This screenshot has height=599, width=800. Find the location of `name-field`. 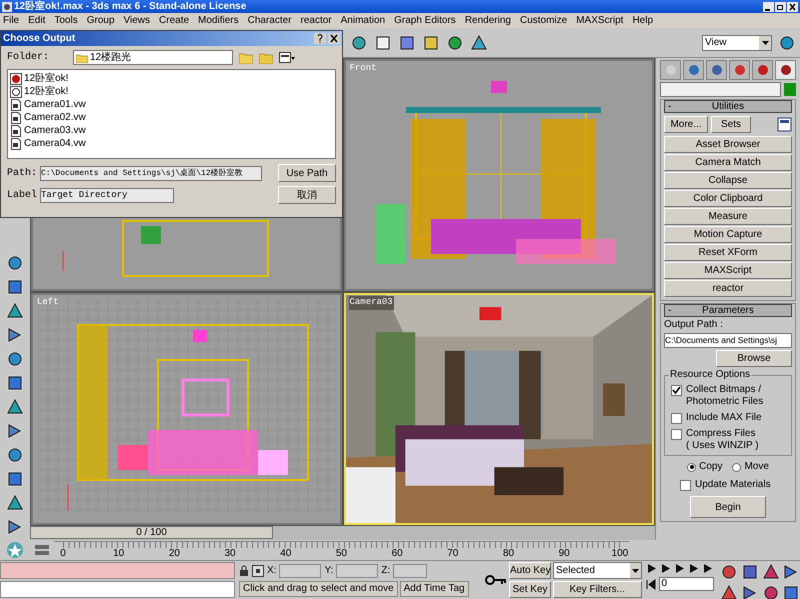

name-field is located at coordinates (720, 89).